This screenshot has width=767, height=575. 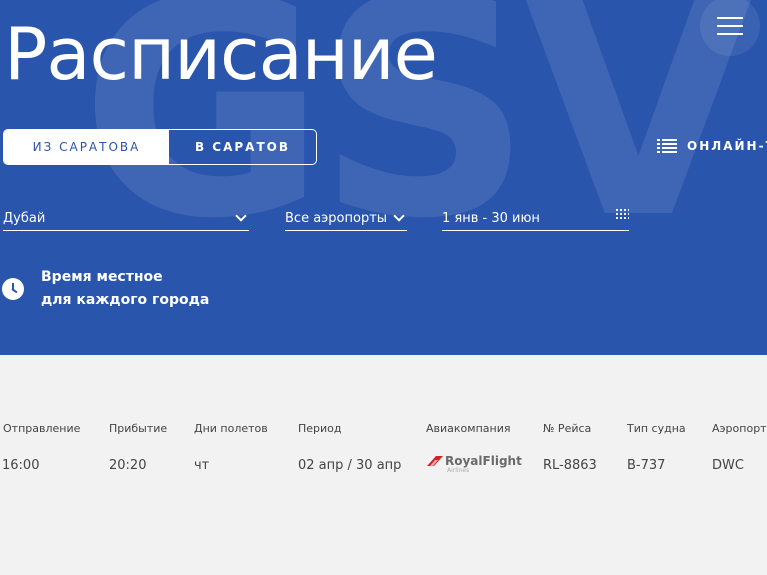 What do you see at coordinates (350, 465) in the screenshot?
I see `flight-period: 02 апр / 30 апр` at bounding box center [350, 465].